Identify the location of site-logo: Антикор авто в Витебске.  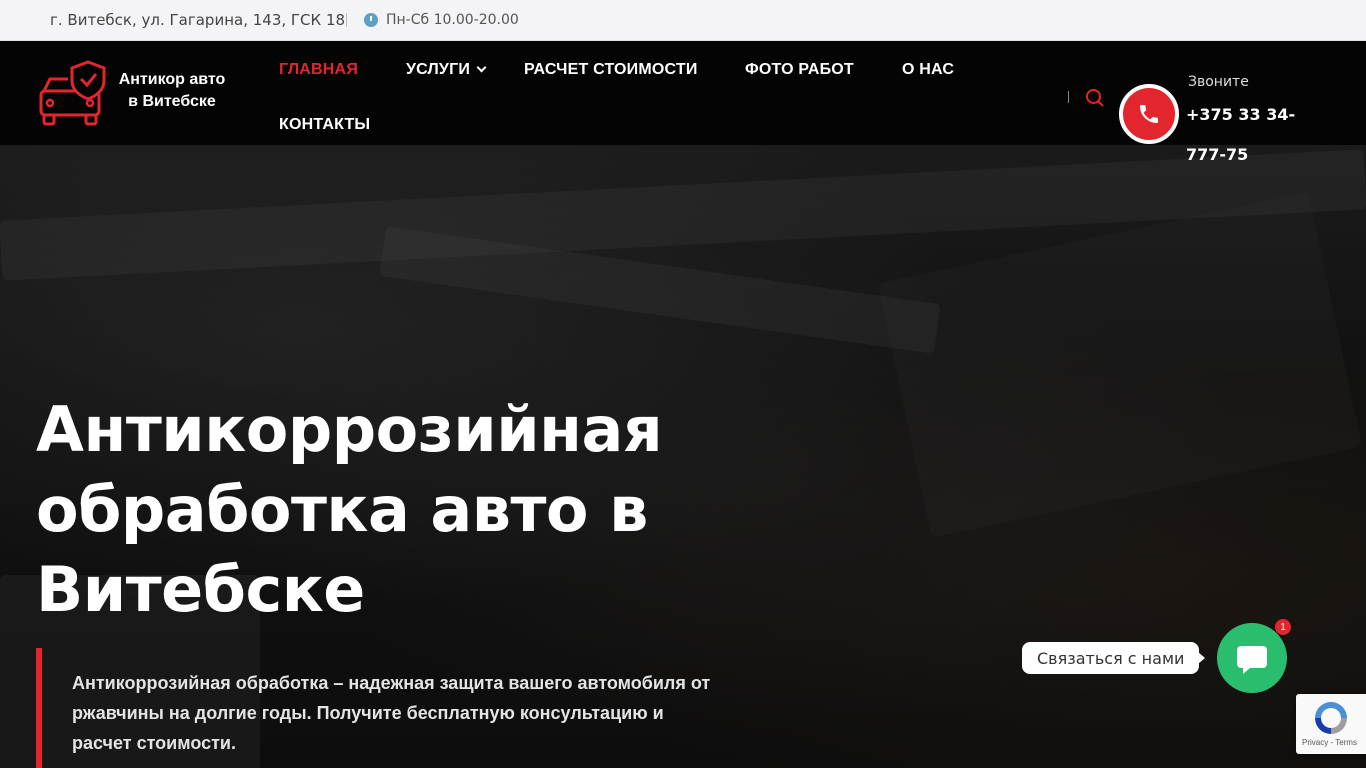
(138, 94).